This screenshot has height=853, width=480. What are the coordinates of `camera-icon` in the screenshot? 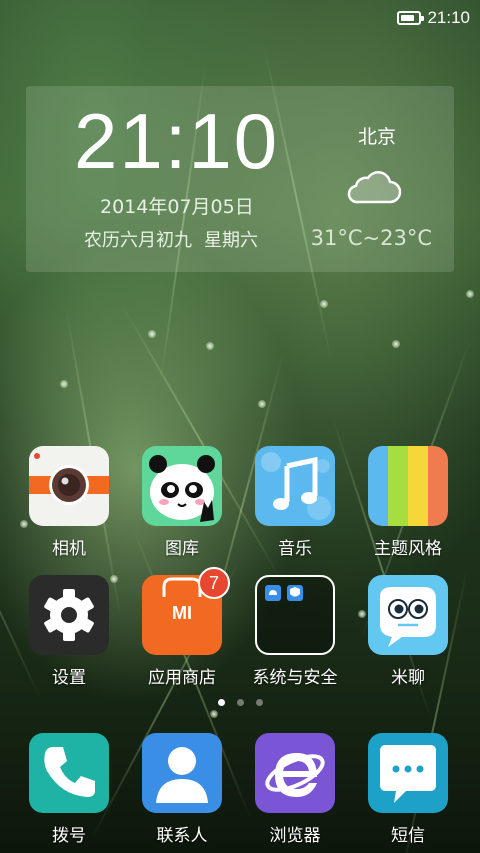 It's located at (69, 486).